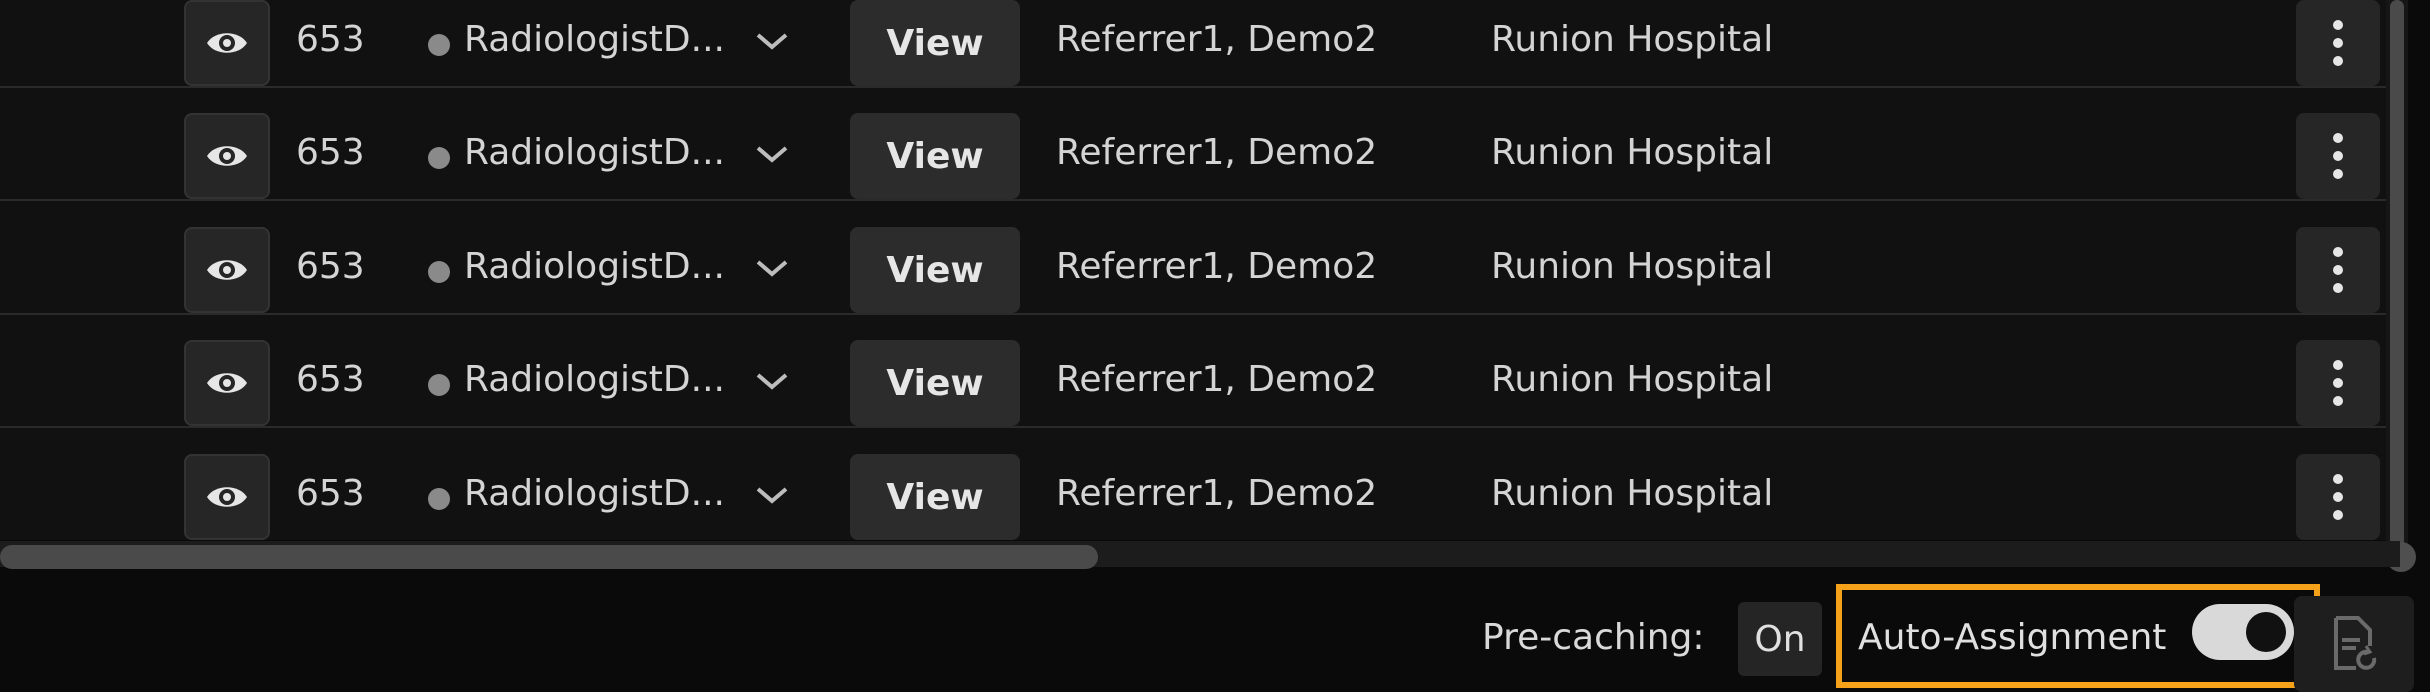 Image resolution: width=2430 pixels, height=692 pixels. I want to click on auto-assignment-toggle, so click(2243, 632).